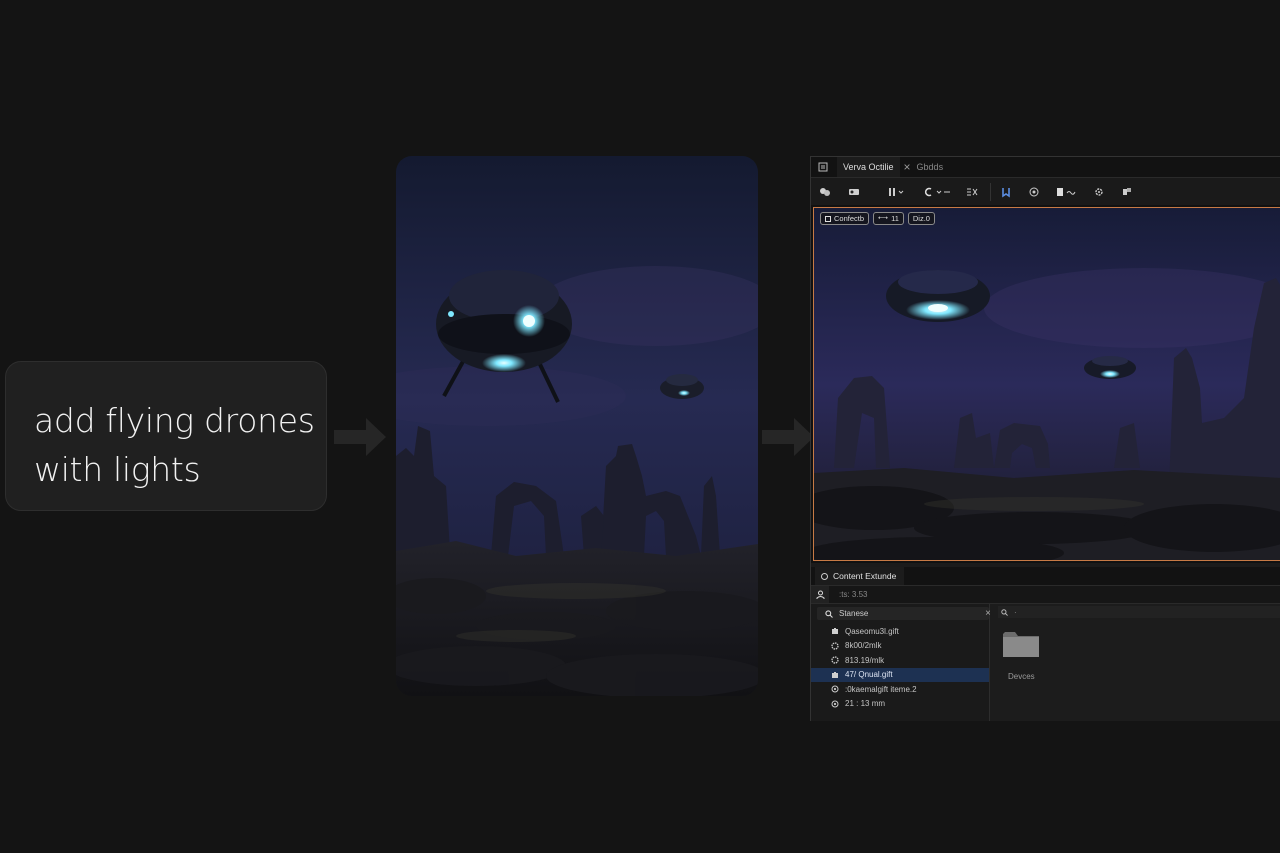 The height and width of the screenshot is (853, 1280). I want to click on tree-item: 21 : 13 mm, so click(900, 704).